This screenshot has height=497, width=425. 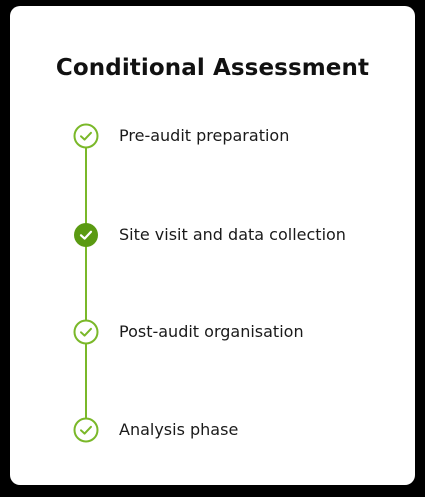 What do you see at coordinates (179, 429) in the screenshot?
I see `step-label: Analysis phase` at bounding box center [179, 429].